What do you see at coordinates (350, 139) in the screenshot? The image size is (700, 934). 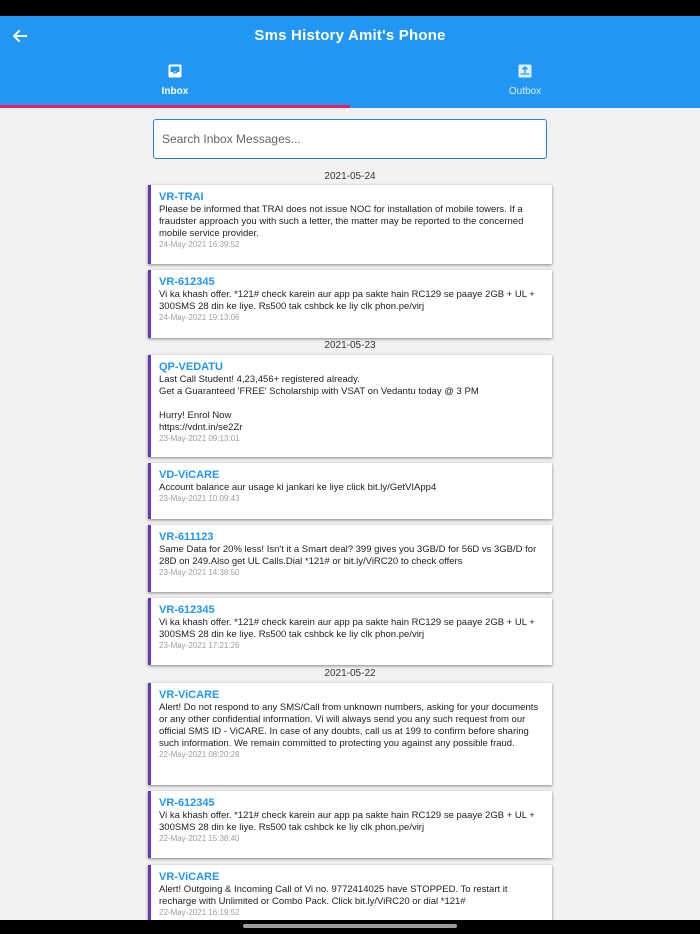 I see `search-input` at bounding box center [350, 139].